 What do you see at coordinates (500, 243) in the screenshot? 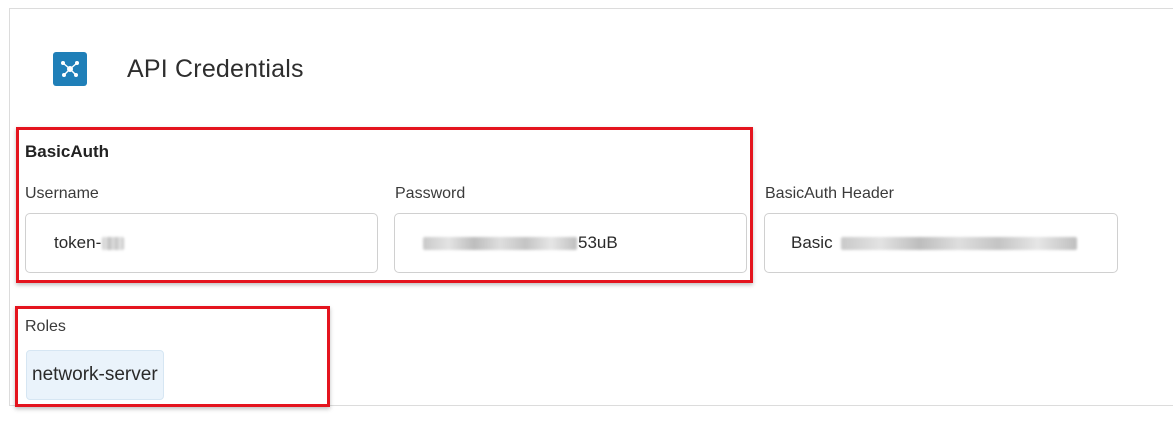
I see `password-redacted` at bounding box center [500, 243].